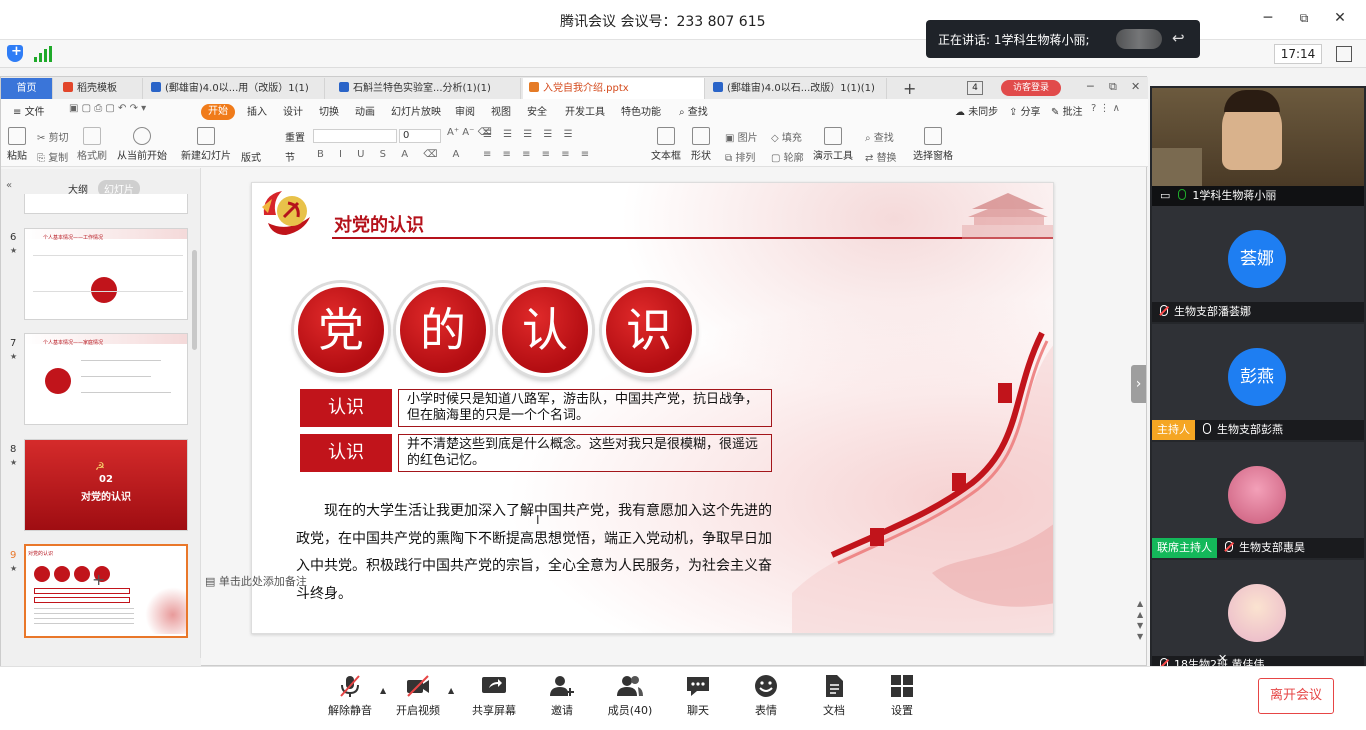  What do you see at coordinates (933, 144) in the screenshot?
I see `selection-pane-button: 选择窗格` at bounding box center [933, 144].